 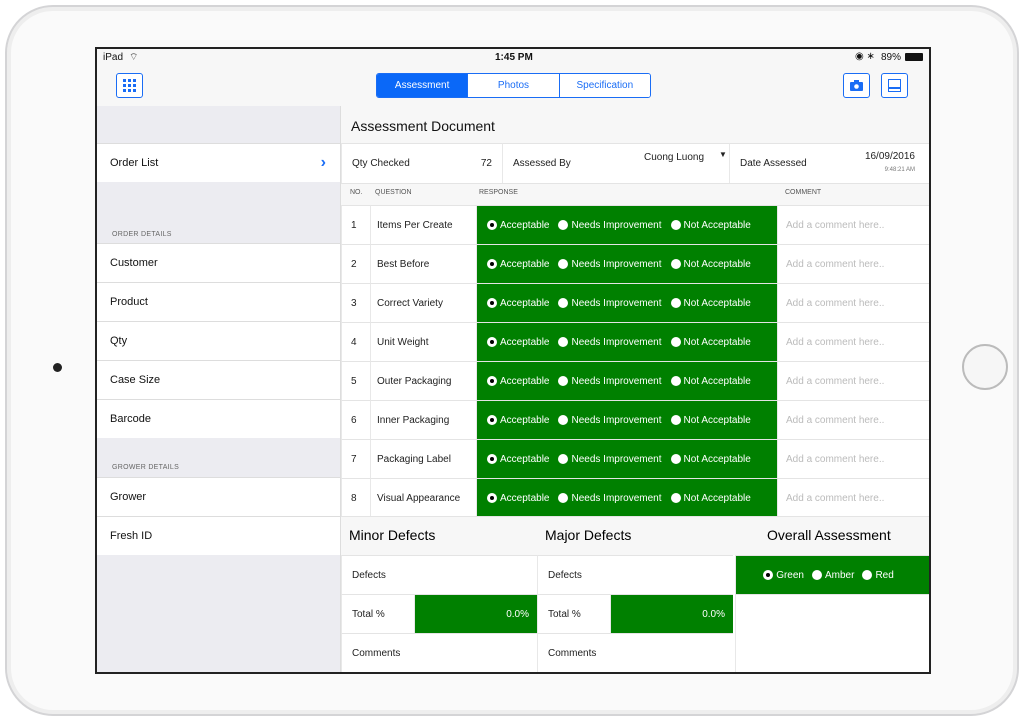 What do you see at coordinates (355, 263) in the screenshot?
I see `row-number: 2` at bounding box center [355, 263].